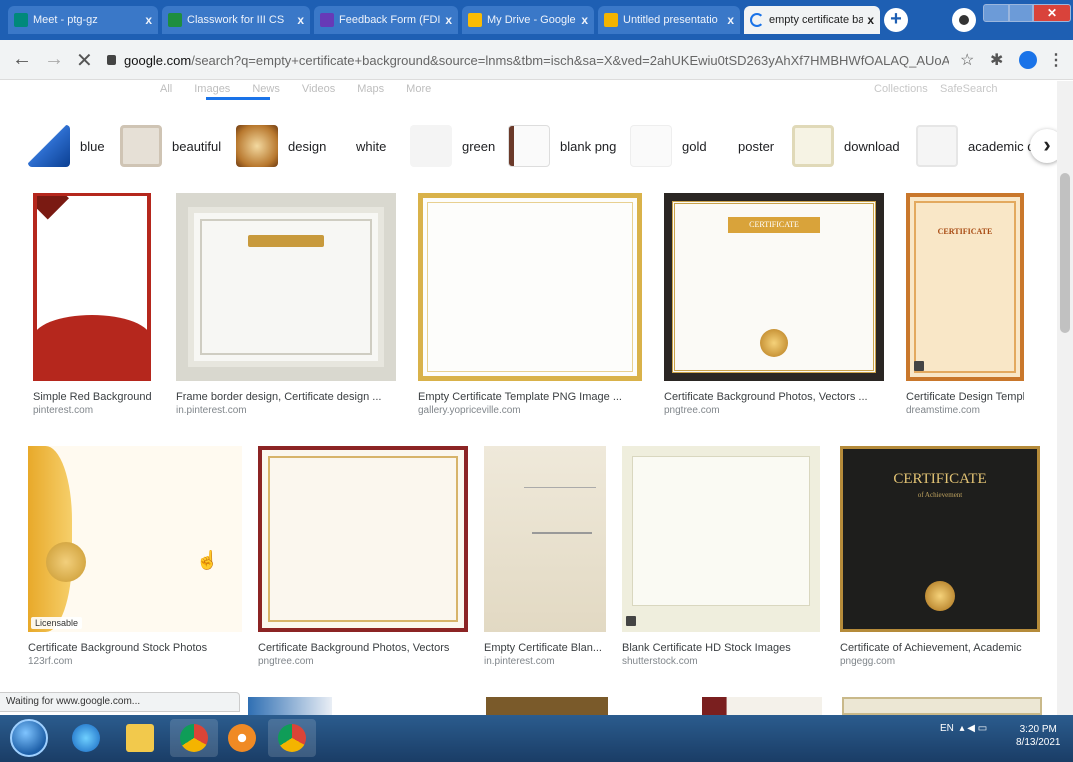 Image resolution: width=1073 pixels, height=762 pixels. Describe the element at coordinates (469, 410) in the screenshot. I see `result-source: gallery.yopriceville.com` at that location.